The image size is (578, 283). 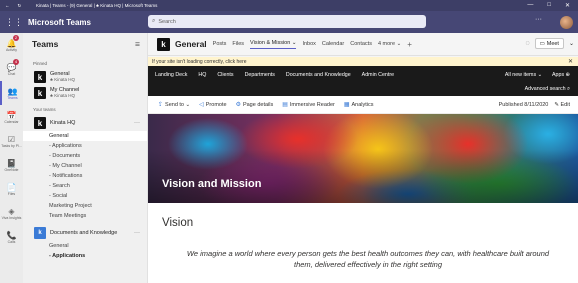 What do you see at coordinates (191, 44) in the screenshot?
I see `channel-title: General` at bounding box center [191, 44].